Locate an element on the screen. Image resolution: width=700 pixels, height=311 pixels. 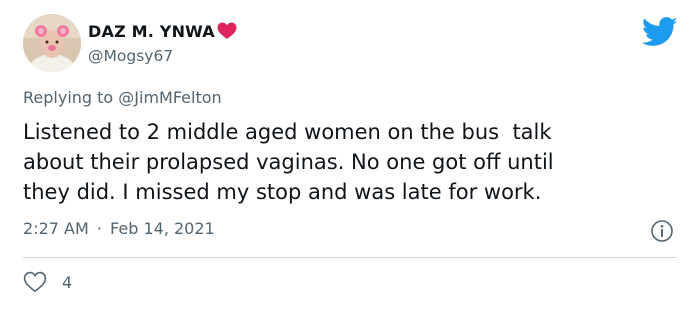
reply-to-handle-link: @JimMFelton is located at coordinates (169, 97).